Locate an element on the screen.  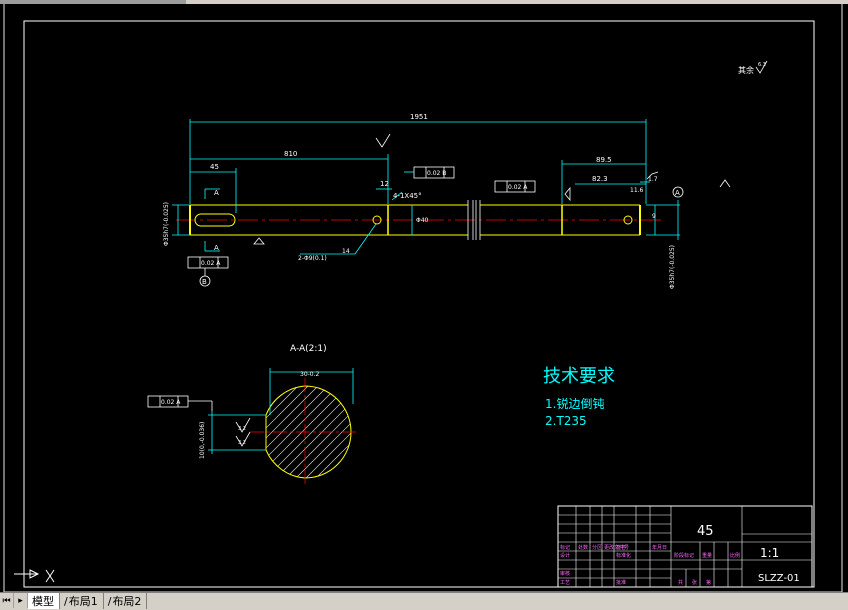
dimensions is located at coordinates (426, 187).